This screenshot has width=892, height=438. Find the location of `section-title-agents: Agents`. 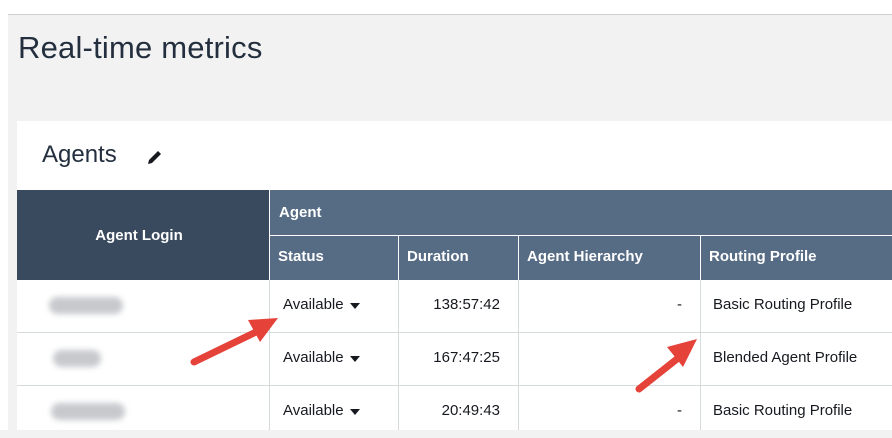

section-title-agents: Agents is located at coordinates (79, 154).